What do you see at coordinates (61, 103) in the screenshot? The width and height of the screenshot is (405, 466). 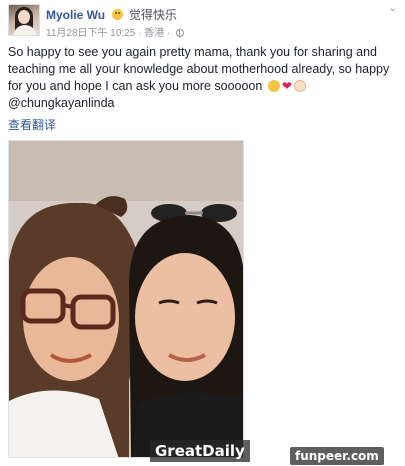 I see `mention-link: @chungkayanlinda` at bounding box center [61, 103].